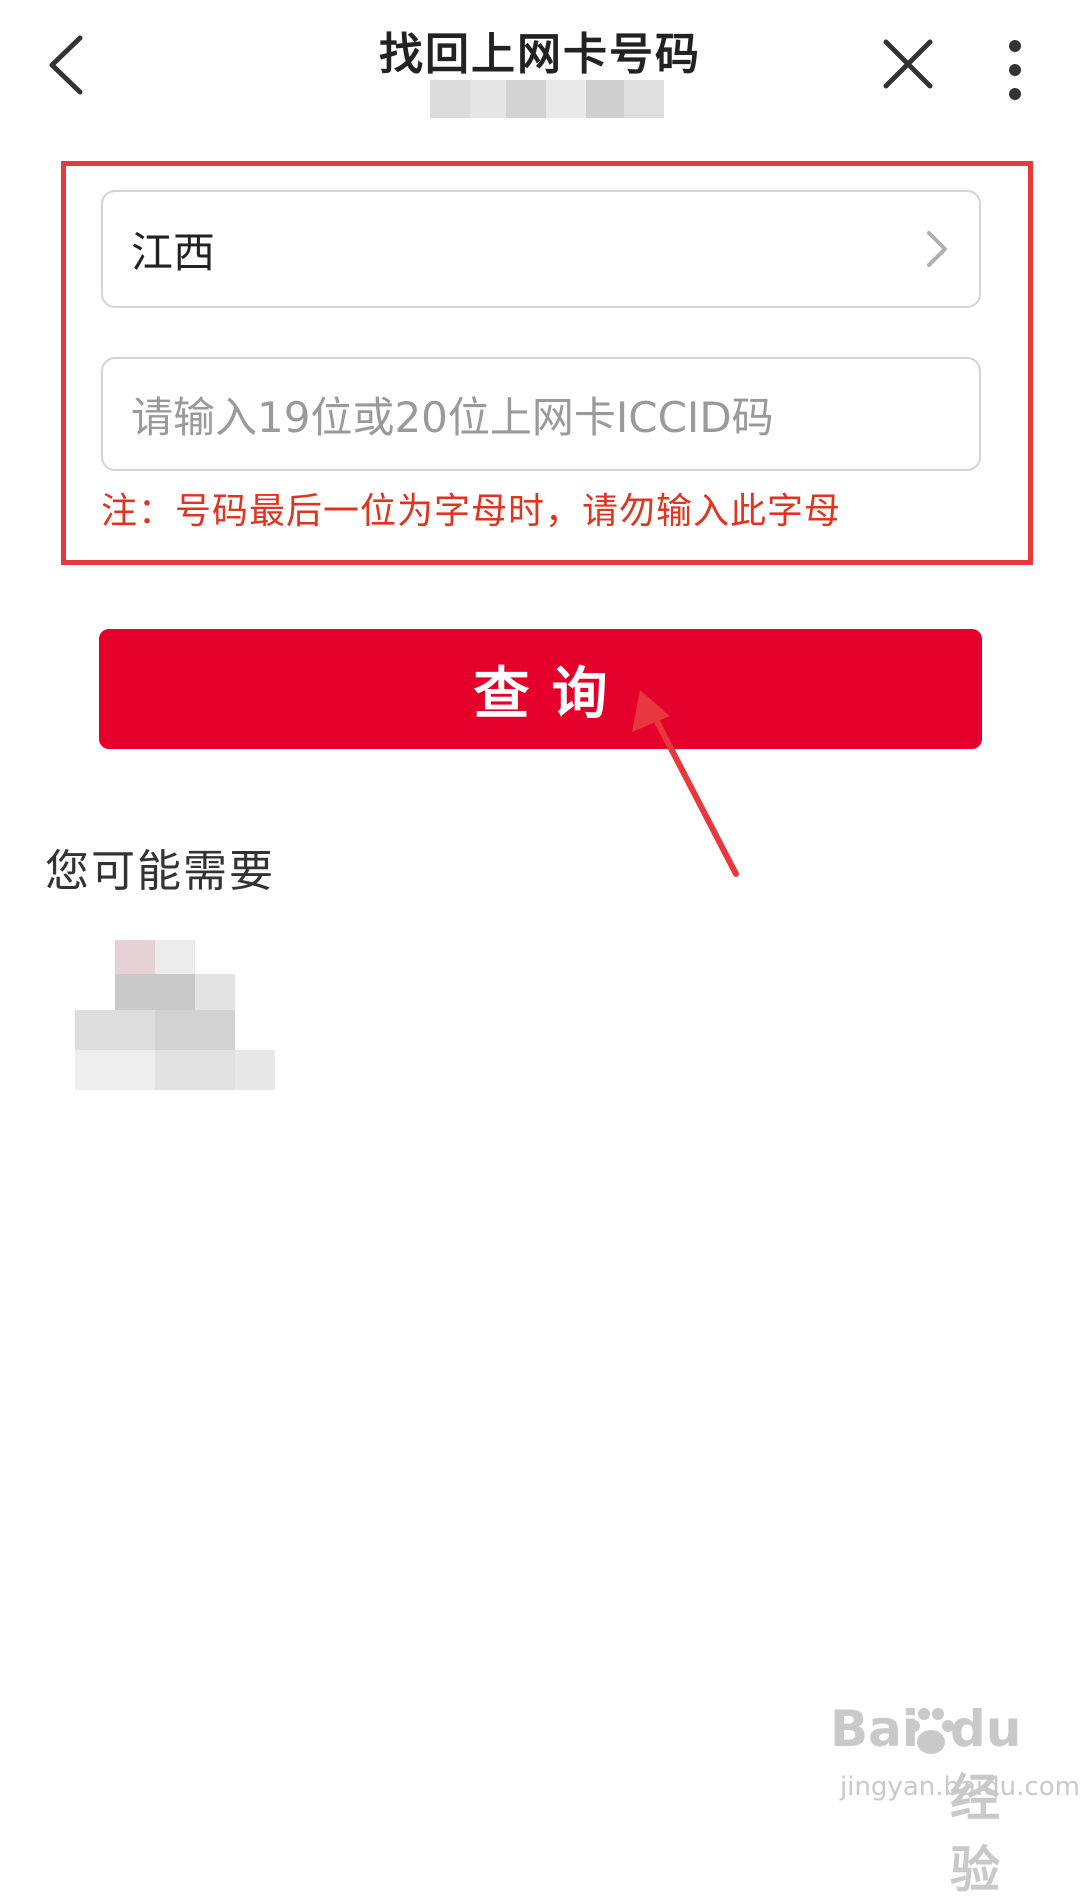 The width and height of the screenshot is (1080, 1902). I want to click on query-button-label: 查询, so click(551, 694).